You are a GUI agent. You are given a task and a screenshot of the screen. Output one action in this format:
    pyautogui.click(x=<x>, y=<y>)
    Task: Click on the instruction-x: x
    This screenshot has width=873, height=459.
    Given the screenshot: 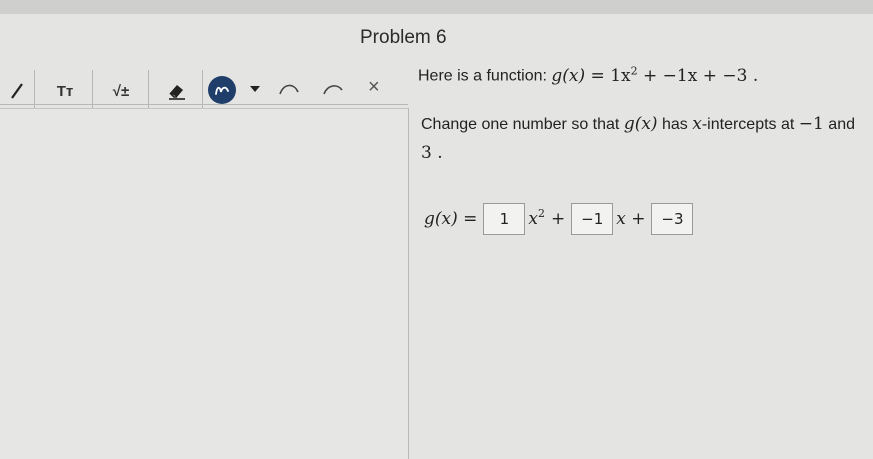 What is the action you would take?
    pyautogui.click(x=697, y=124)
    